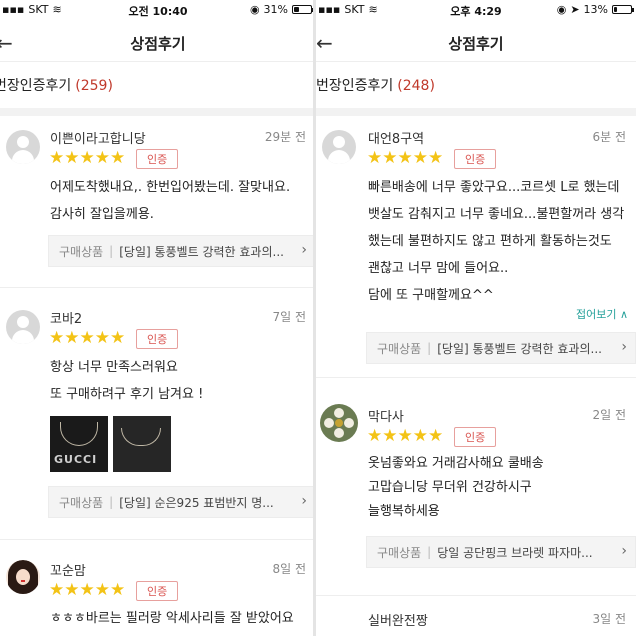  I want to click on status-bar: ▪▪▪ SKT ≋ 오전 10:40 ◉ 31%, so click(158, 9).